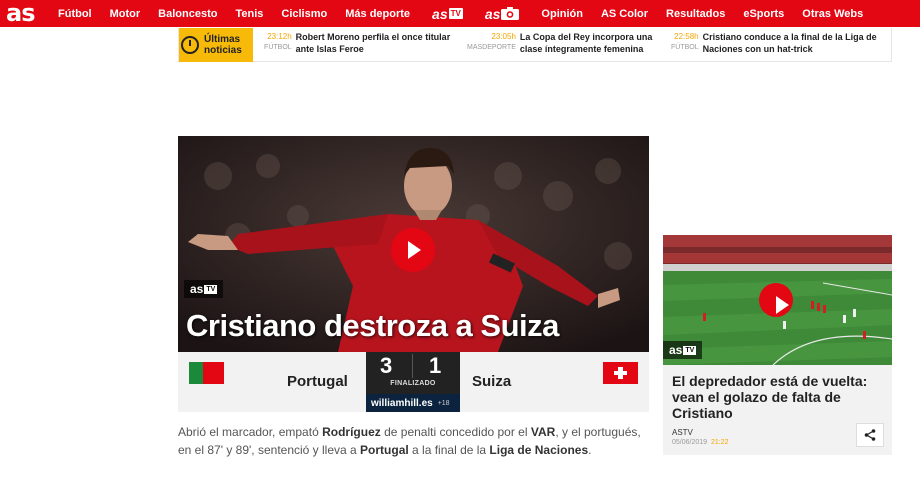 This screenshot has width=920, height=478. Describe the element at coordinates (412, 366) in the screenshot. I see `score-divider` at that location.